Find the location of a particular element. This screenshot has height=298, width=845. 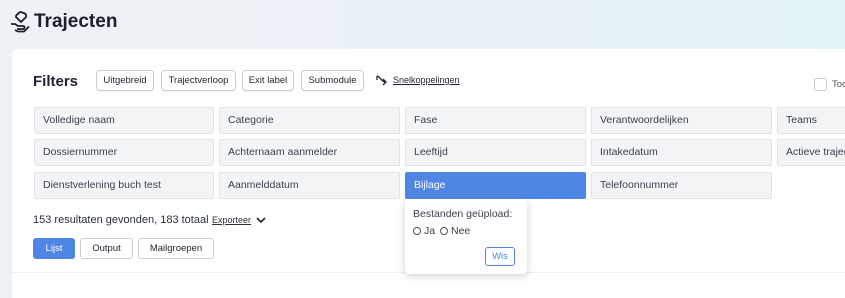

page-title: Trajecten is located at coordinates (76, 21).